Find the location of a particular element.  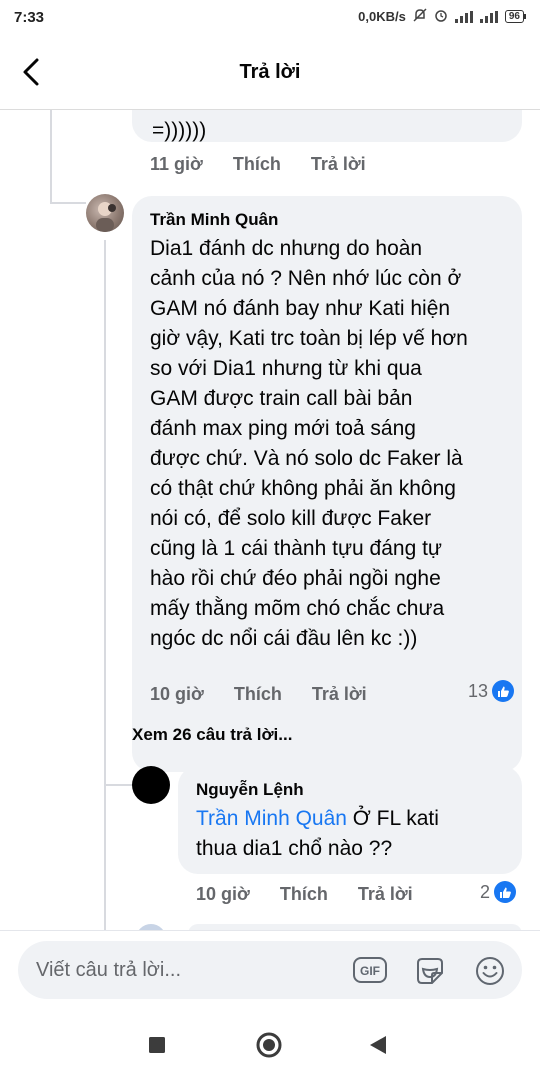

signal-icon is located at coordinates (463, 16).